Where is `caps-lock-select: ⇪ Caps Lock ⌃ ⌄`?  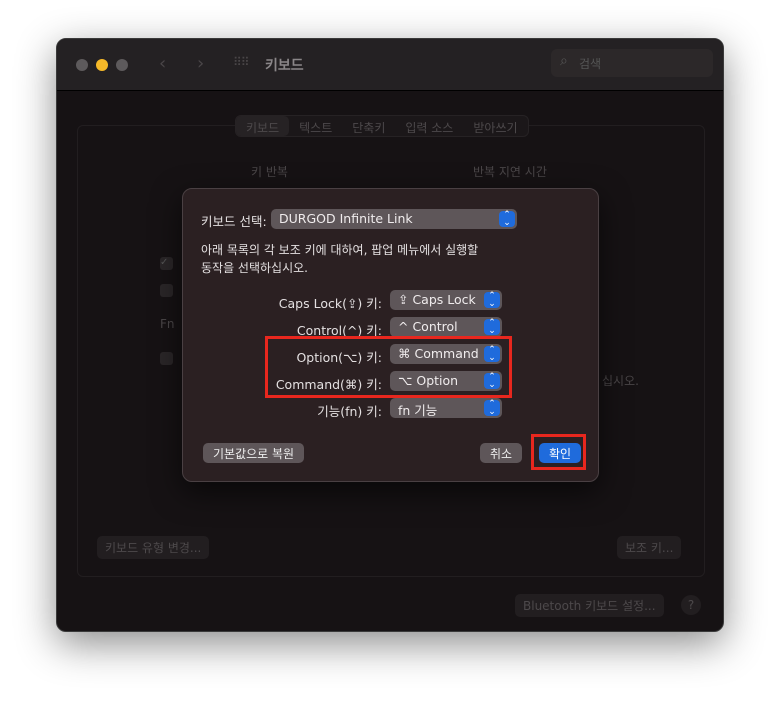 caps-lock-select: ⇪ Caps Lock ⌃ ⌄ is located at coordinates (446, 300).